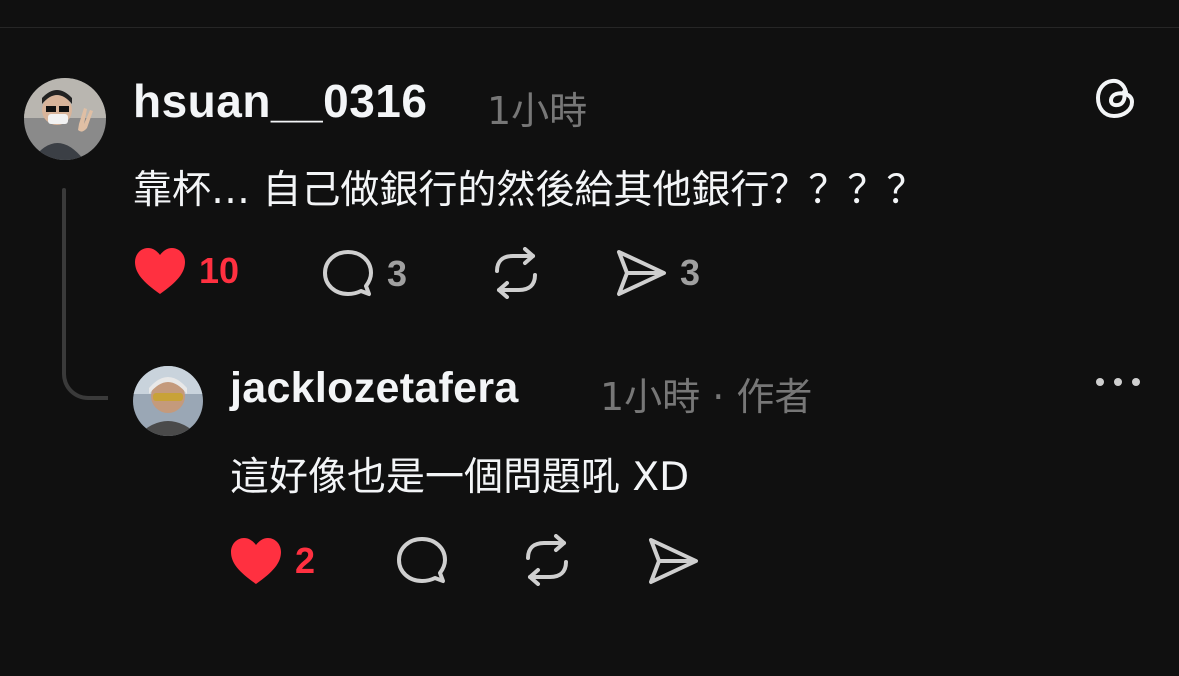  I want to click on reply-share-button, so click(673, 561).